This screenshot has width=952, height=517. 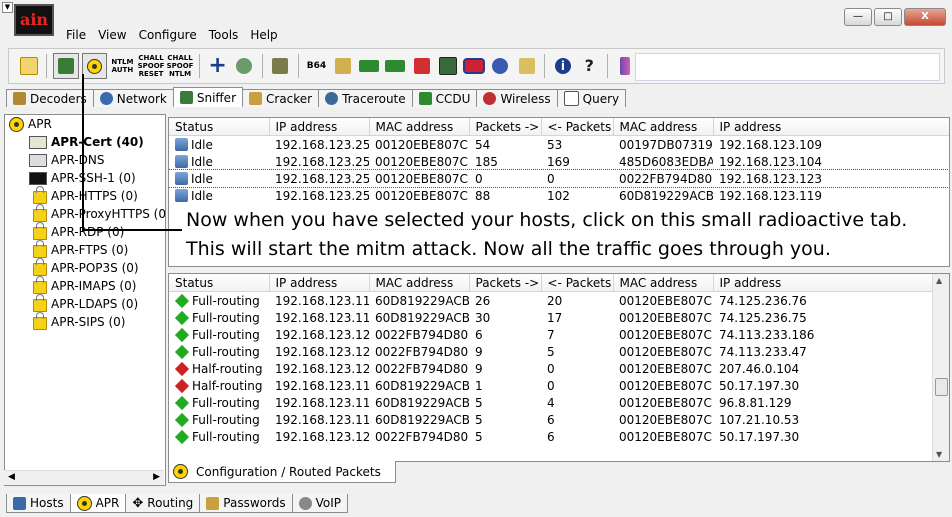 I want to click on tree-item-apr-imaps: APR-IMAPS (0), so click(x=84, y=285).